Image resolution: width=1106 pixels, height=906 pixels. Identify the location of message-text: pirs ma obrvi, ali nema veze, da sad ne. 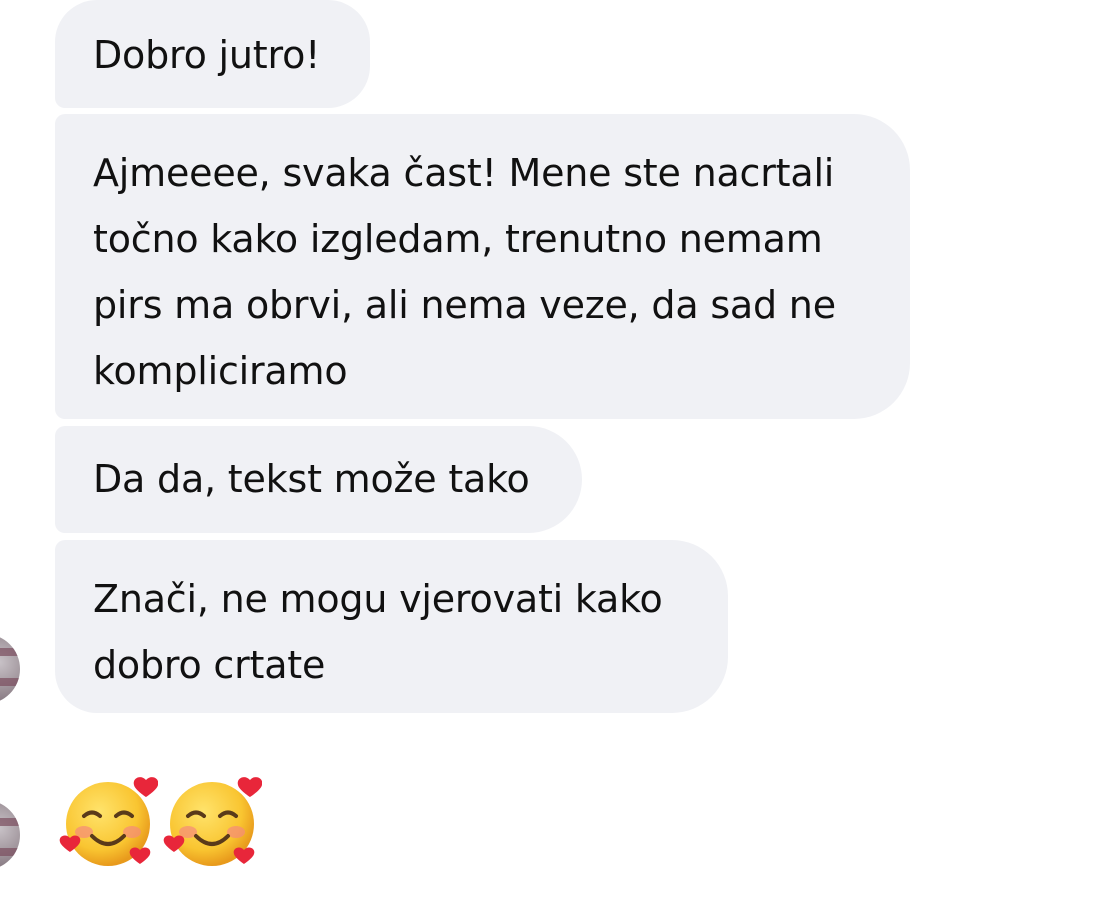
(464, 305).